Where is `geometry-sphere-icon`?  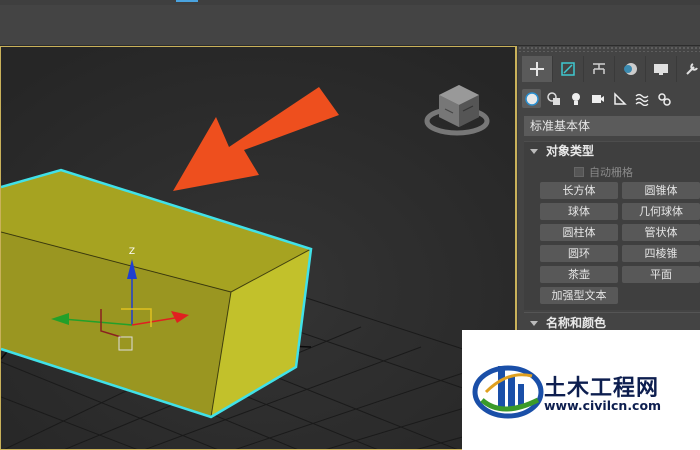 geometry-sphere-icon is located at coordinates (531, 98).